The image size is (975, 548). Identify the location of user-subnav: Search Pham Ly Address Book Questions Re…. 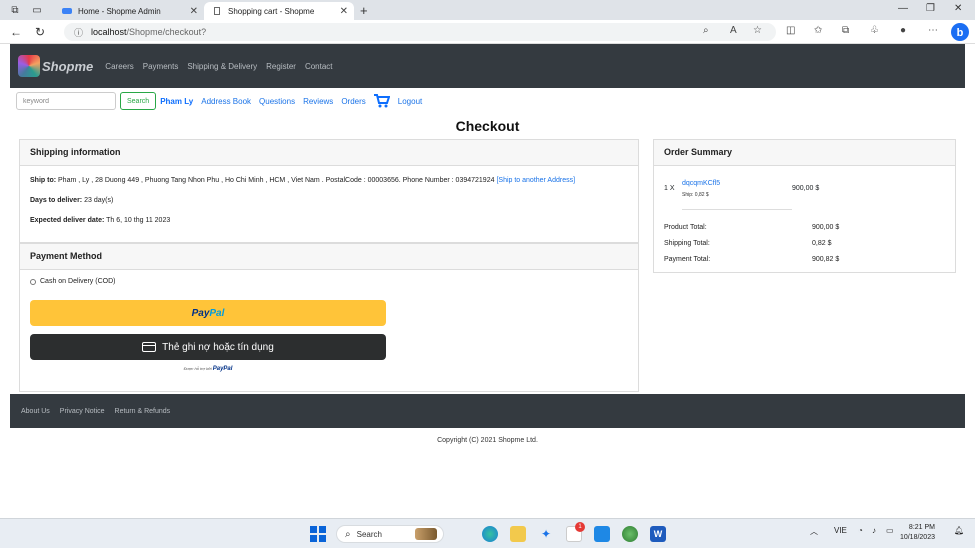
(219, 101).